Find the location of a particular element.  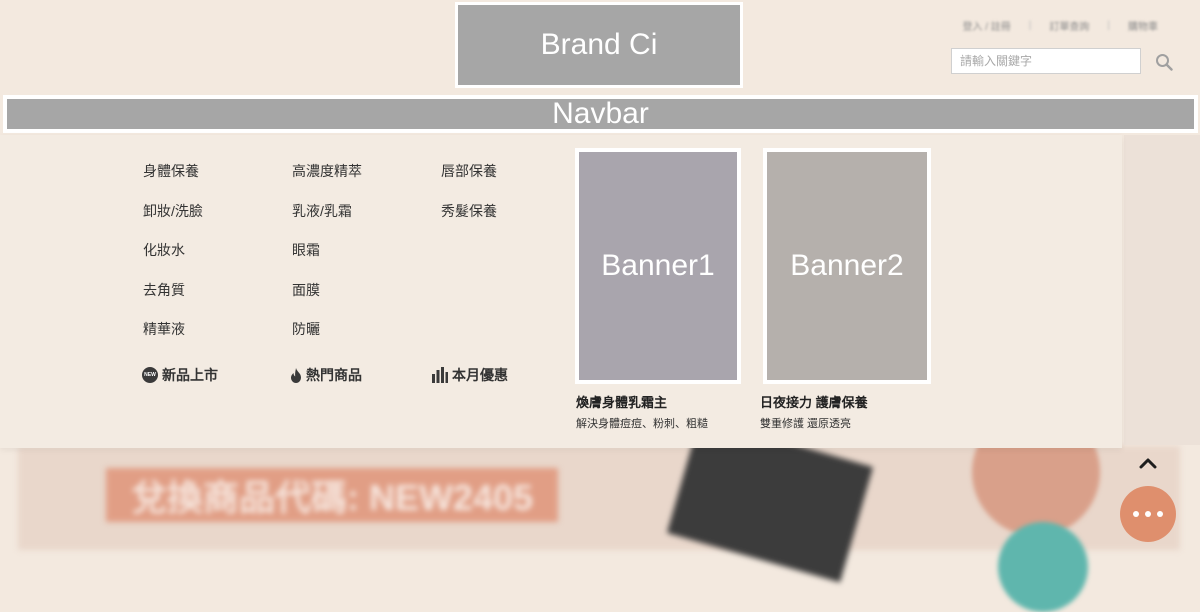

banner-2-subtitle: 雙重修護 還原透亮 is located at coordinates (806, 424).